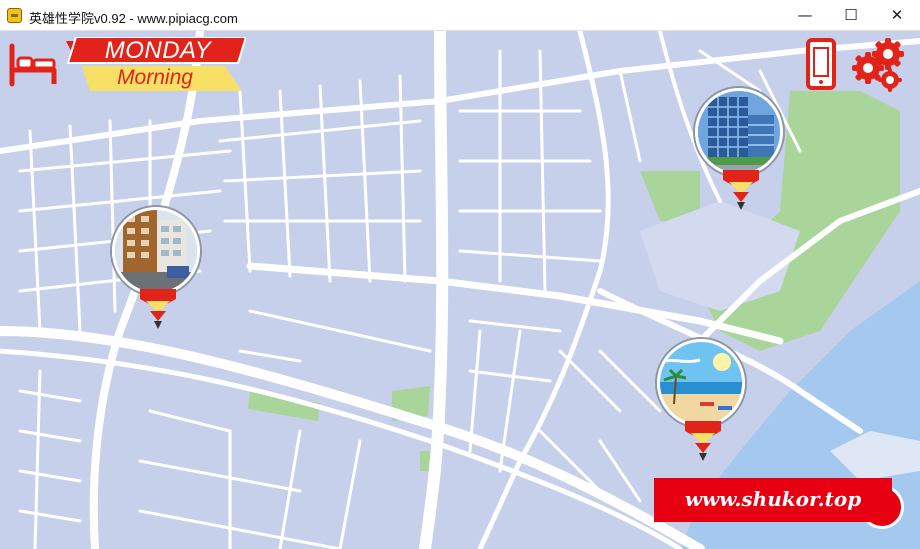 The image size is (920, 549). Describe the element at coordinates (133, 18) in the screenshot. I see `window-title: 英雄性学院v0.92 - www.pipiacg.com` at that location.